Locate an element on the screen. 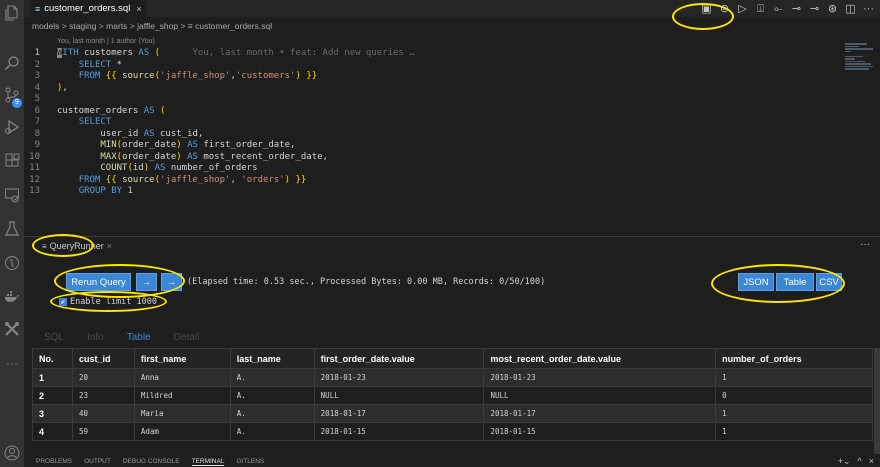 The image size is (880, 467). line-number: 9 is located at coordinates (37, 145).